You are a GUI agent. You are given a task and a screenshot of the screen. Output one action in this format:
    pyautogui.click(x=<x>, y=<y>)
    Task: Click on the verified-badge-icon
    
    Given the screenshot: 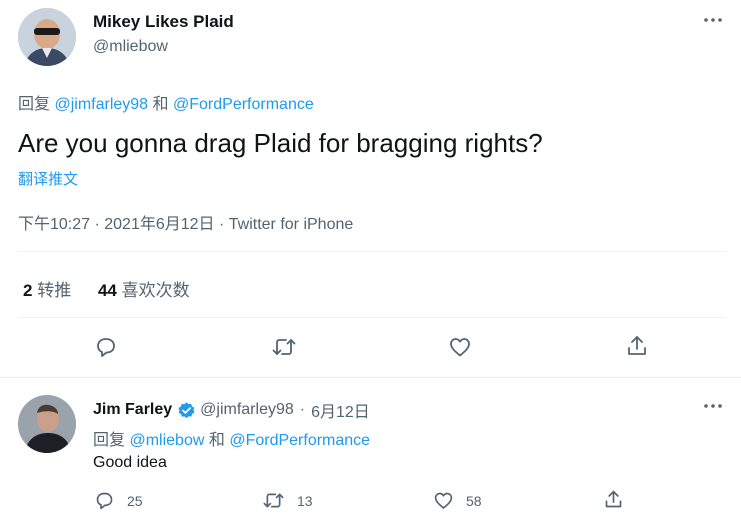 What is the action you would take?
    pyautogui.click(x=186, y=410)
    